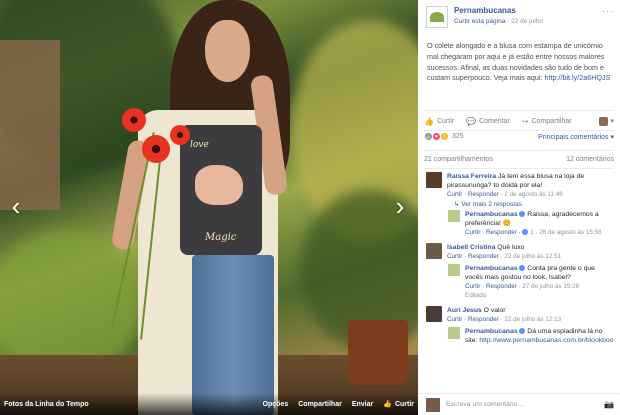 This screenshot has height=415, width=620. I want to click on comment-button: 💬 Comentar, so click(488, 121).